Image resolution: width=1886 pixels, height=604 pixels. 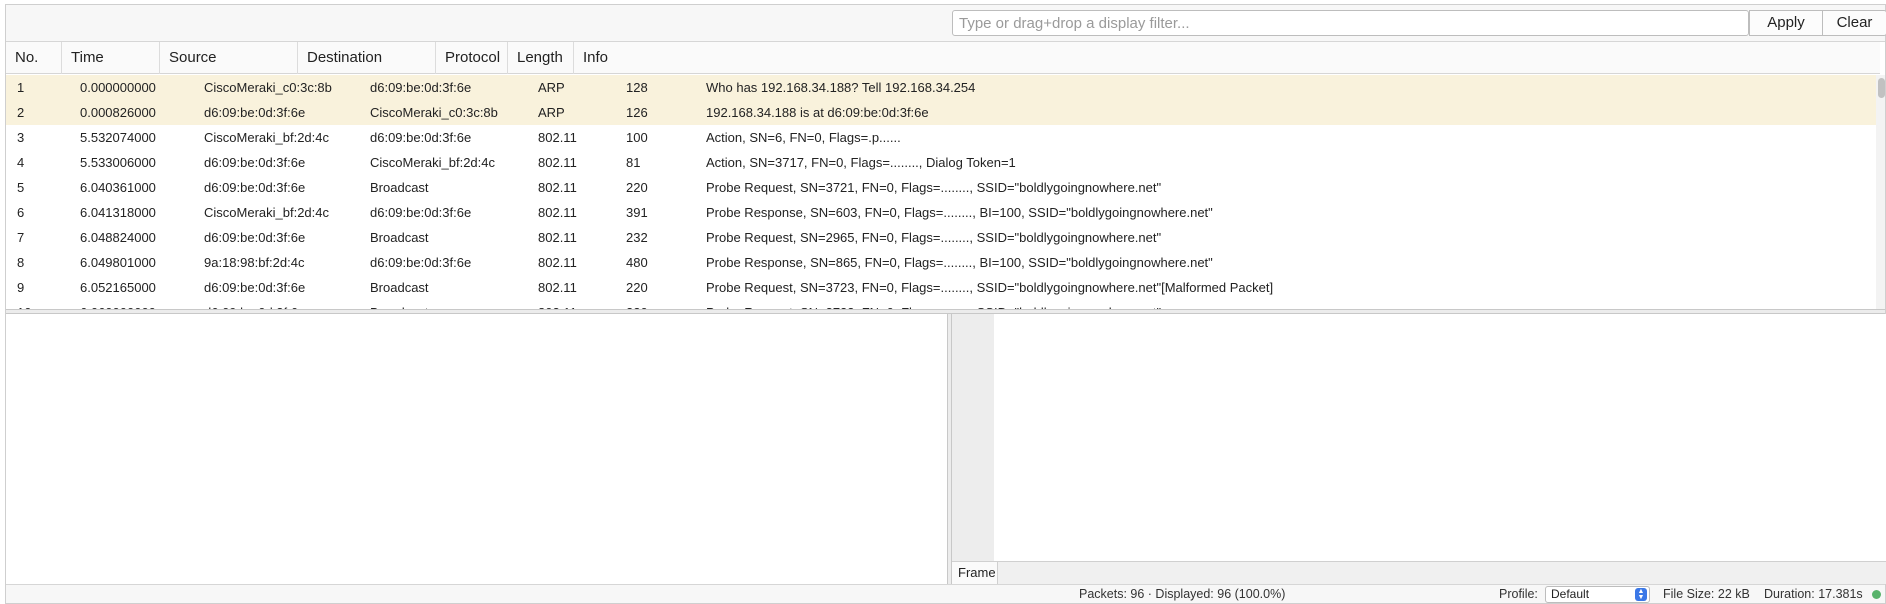 I want to click on scrollbar-thumb, so click(x=1881, y=88).